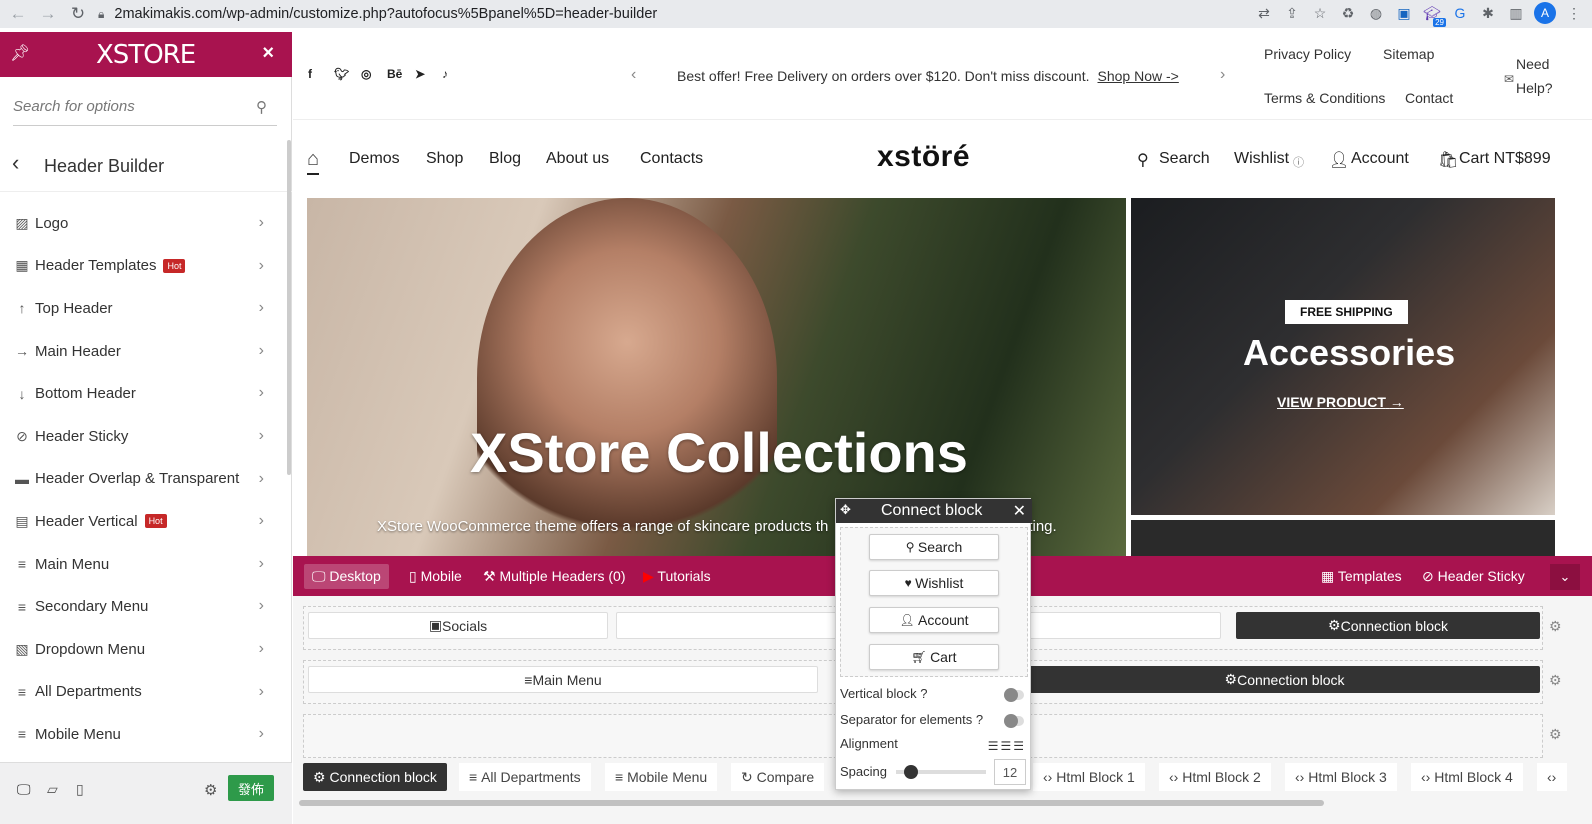  Describe the element at coordinates (420, 74) in the screenshot. I see `telegram-icon: ➤` at that location.